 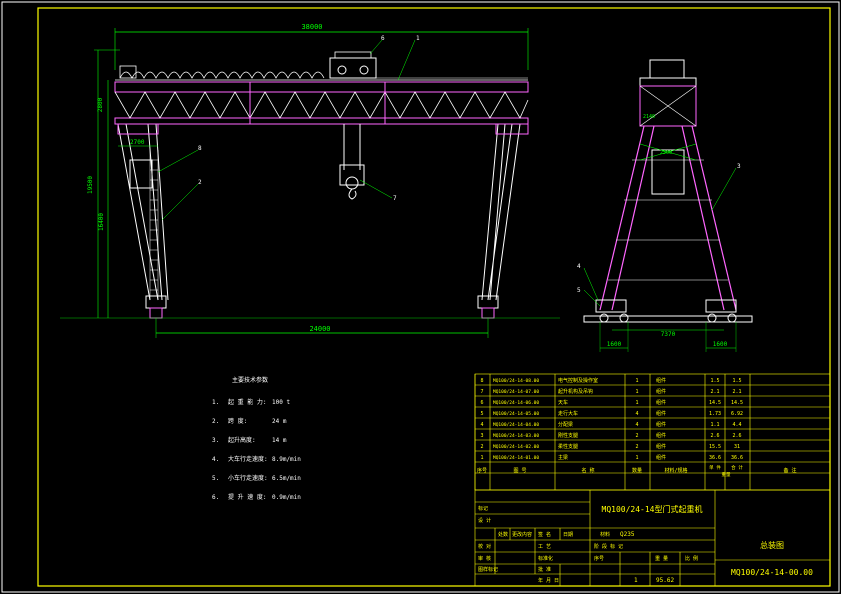 What do you see at coordinates (736, 436) in the screenshot?
I see `bom-w2: 2.6` at bounding box center [736, 436].